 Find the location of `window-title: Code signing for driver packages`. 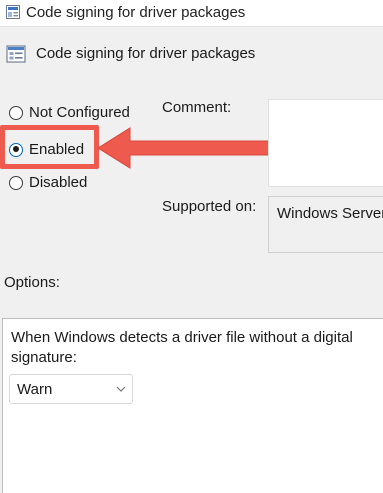

window-title: Code signing for driver packages is located at coordinates (136, 12).